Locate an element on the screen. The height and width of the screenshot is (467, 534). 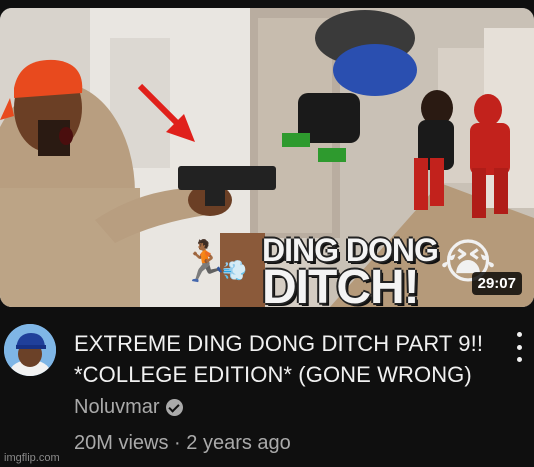
upload-age: 2 years ago is located at coordinates (238, 443).